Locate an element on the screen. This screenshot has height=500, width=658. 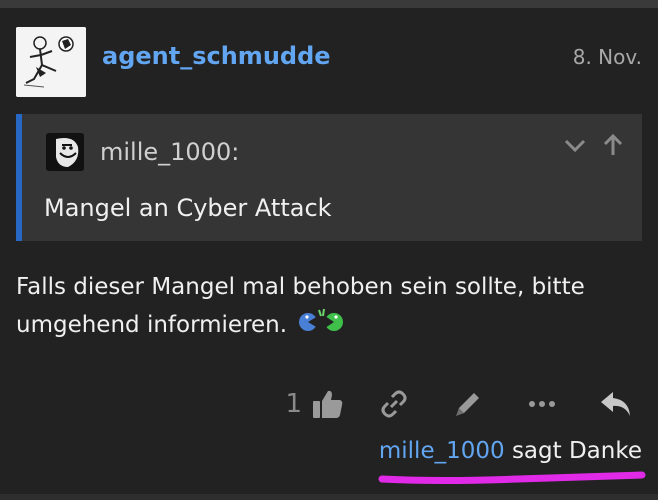
edit-button is located at coordinates (468, 404).